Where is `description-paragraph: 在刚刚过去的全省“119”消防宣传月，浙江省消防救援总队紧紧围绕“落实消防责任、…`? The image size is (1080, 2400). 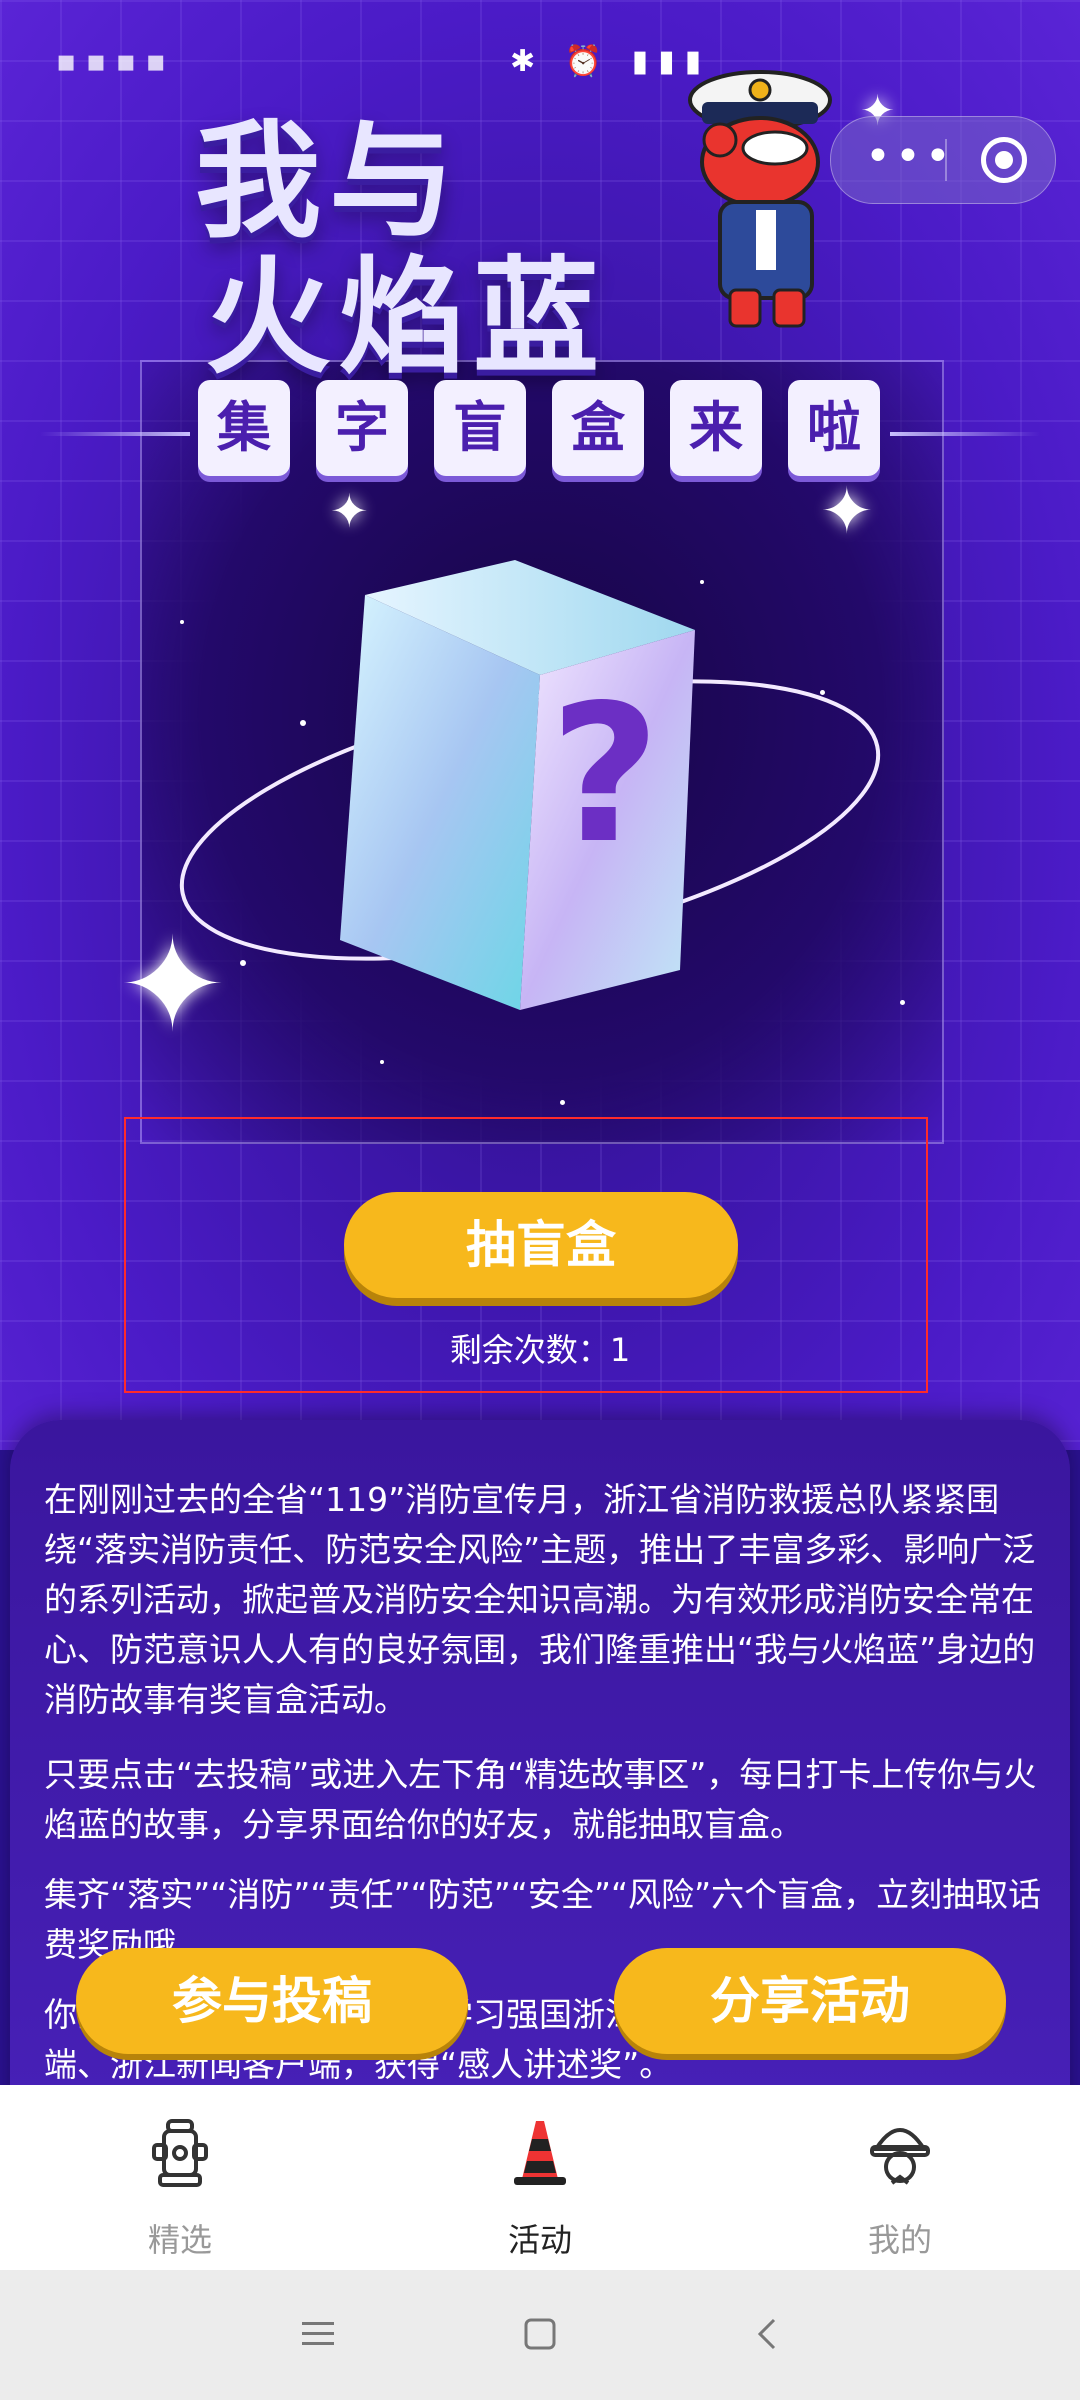
description-paragraph: 在刚刚过去的全省“119”消防宣传月，浙江省消防救援总队紧紧围绕“落实消防责任、… is located at coordinates (540, 1599).